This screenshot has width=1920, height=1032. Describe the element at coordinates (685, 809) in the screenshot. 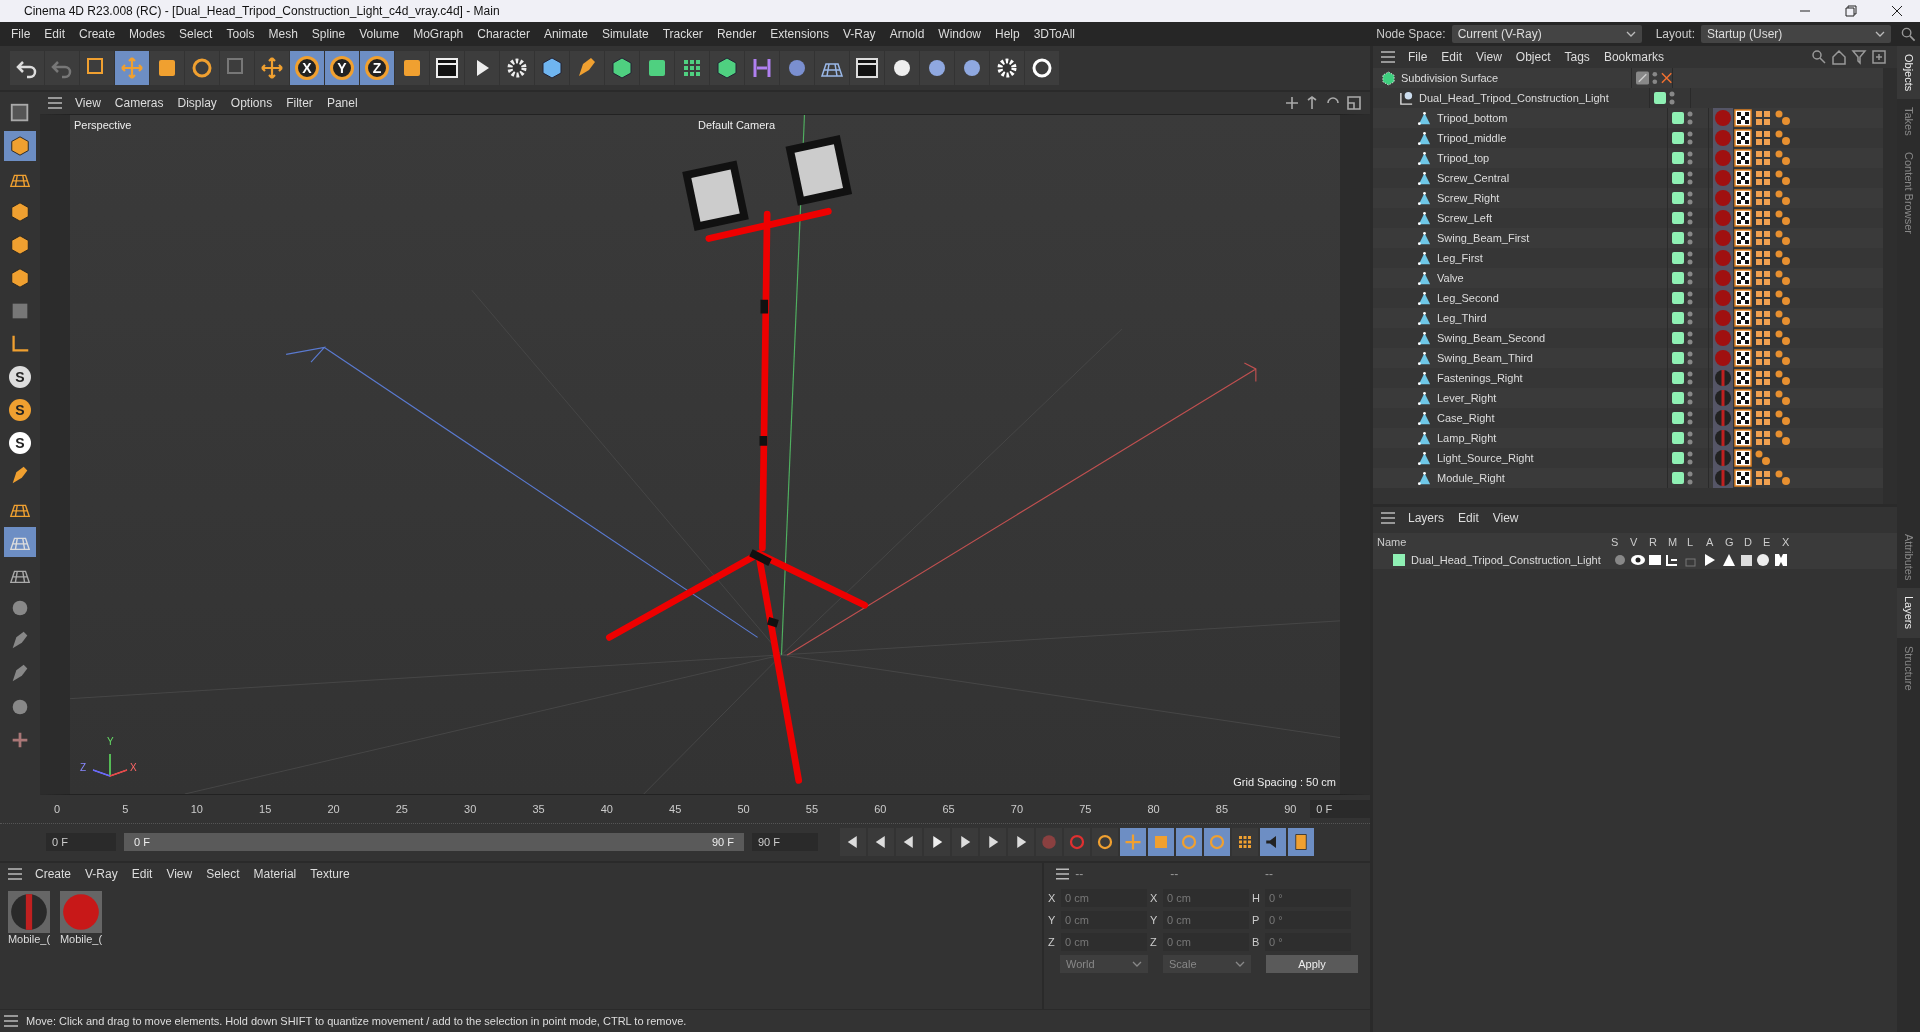

I see `timeline-ruler: 0 5 10 15 20 25 30 35 40 45 50 55 60 65 70 75 80 85 90 0 F` at that location.